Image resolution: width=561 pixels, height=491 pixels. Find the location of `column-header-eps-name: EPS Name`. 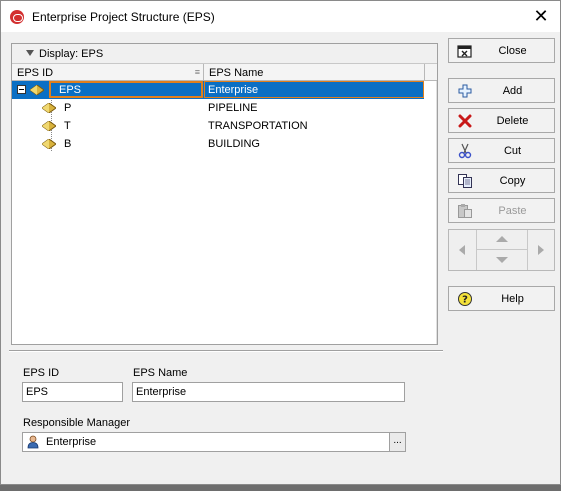

column-header-eps-name: EPS Name is located at coordinates (314, 72).